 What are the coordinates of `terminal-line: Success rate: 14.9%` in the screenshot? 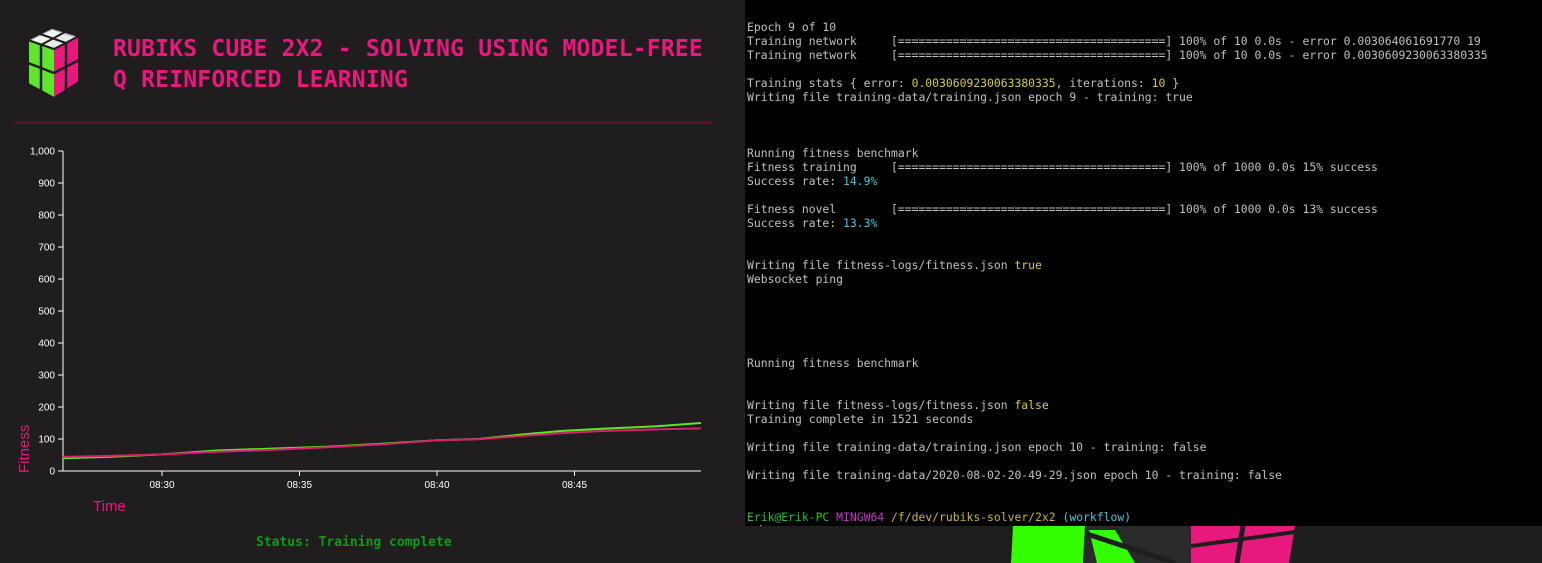 It's located at (1117, 181).